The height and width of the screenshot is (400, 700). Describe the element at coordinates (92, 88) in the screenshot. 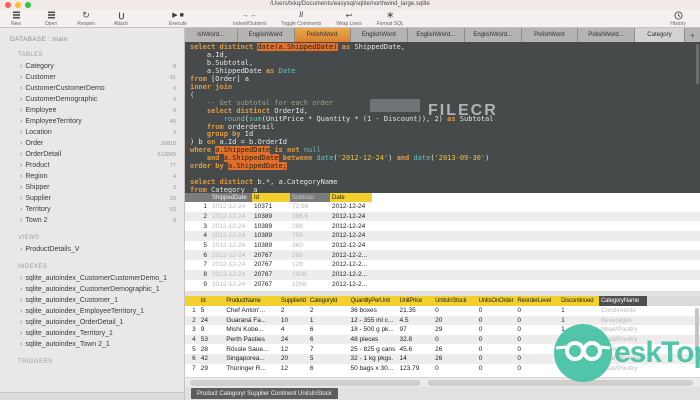

I see `sidebar-table-customercustomerdemo: › CustomerCustomerDemo 0` at that location.